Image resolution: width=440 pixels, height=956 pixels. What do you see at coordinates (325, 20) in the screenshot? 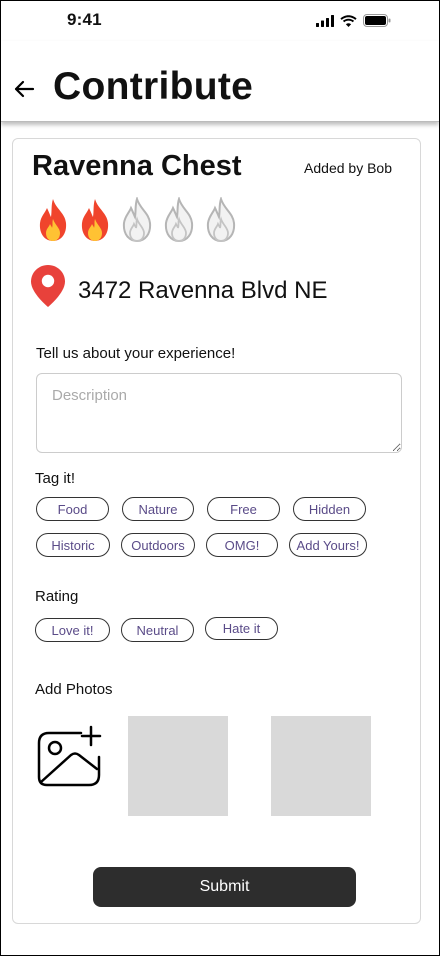
I see `signal-icon` at bounding box center [325, 20].